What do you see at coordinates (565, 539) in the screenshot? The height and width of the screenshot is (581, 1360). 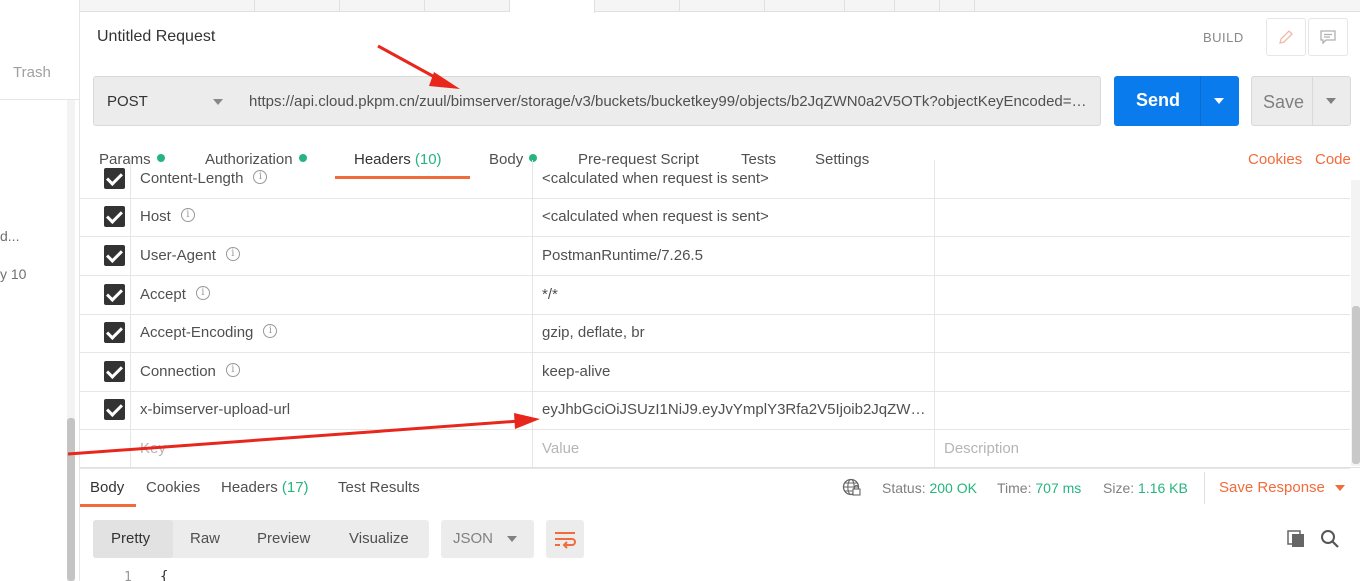 I see `wrap-lines-button` at bounding box center [565, 539].